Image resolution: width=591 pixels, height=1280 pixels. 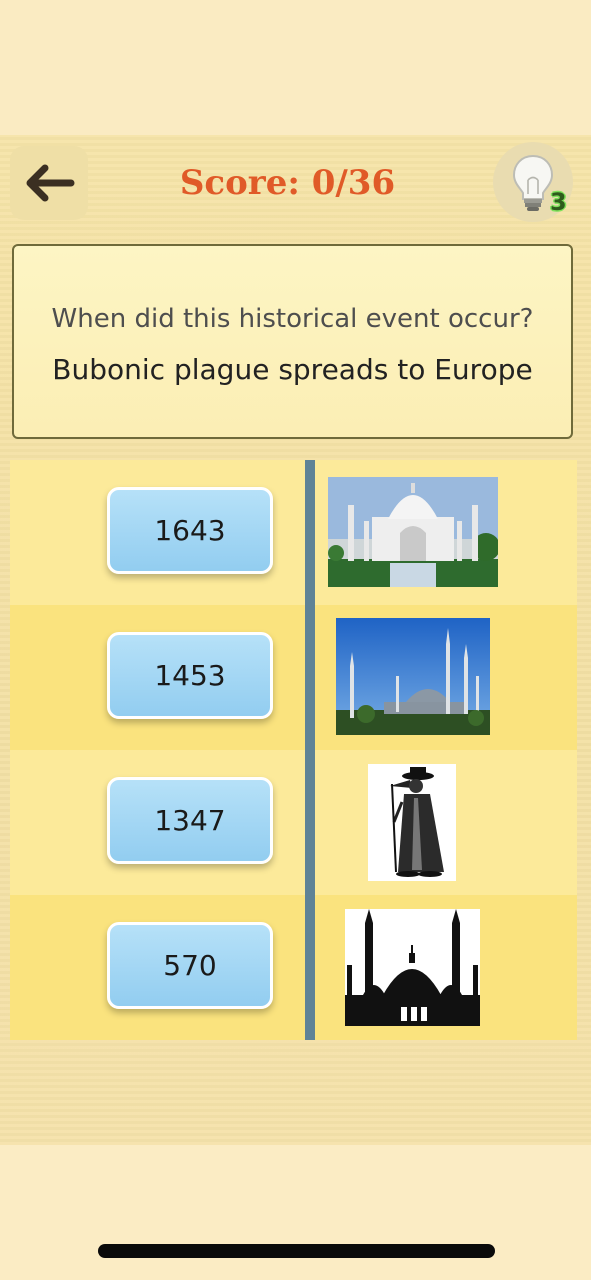 I want to click on year-button: 570, so click(x=190, y=965).